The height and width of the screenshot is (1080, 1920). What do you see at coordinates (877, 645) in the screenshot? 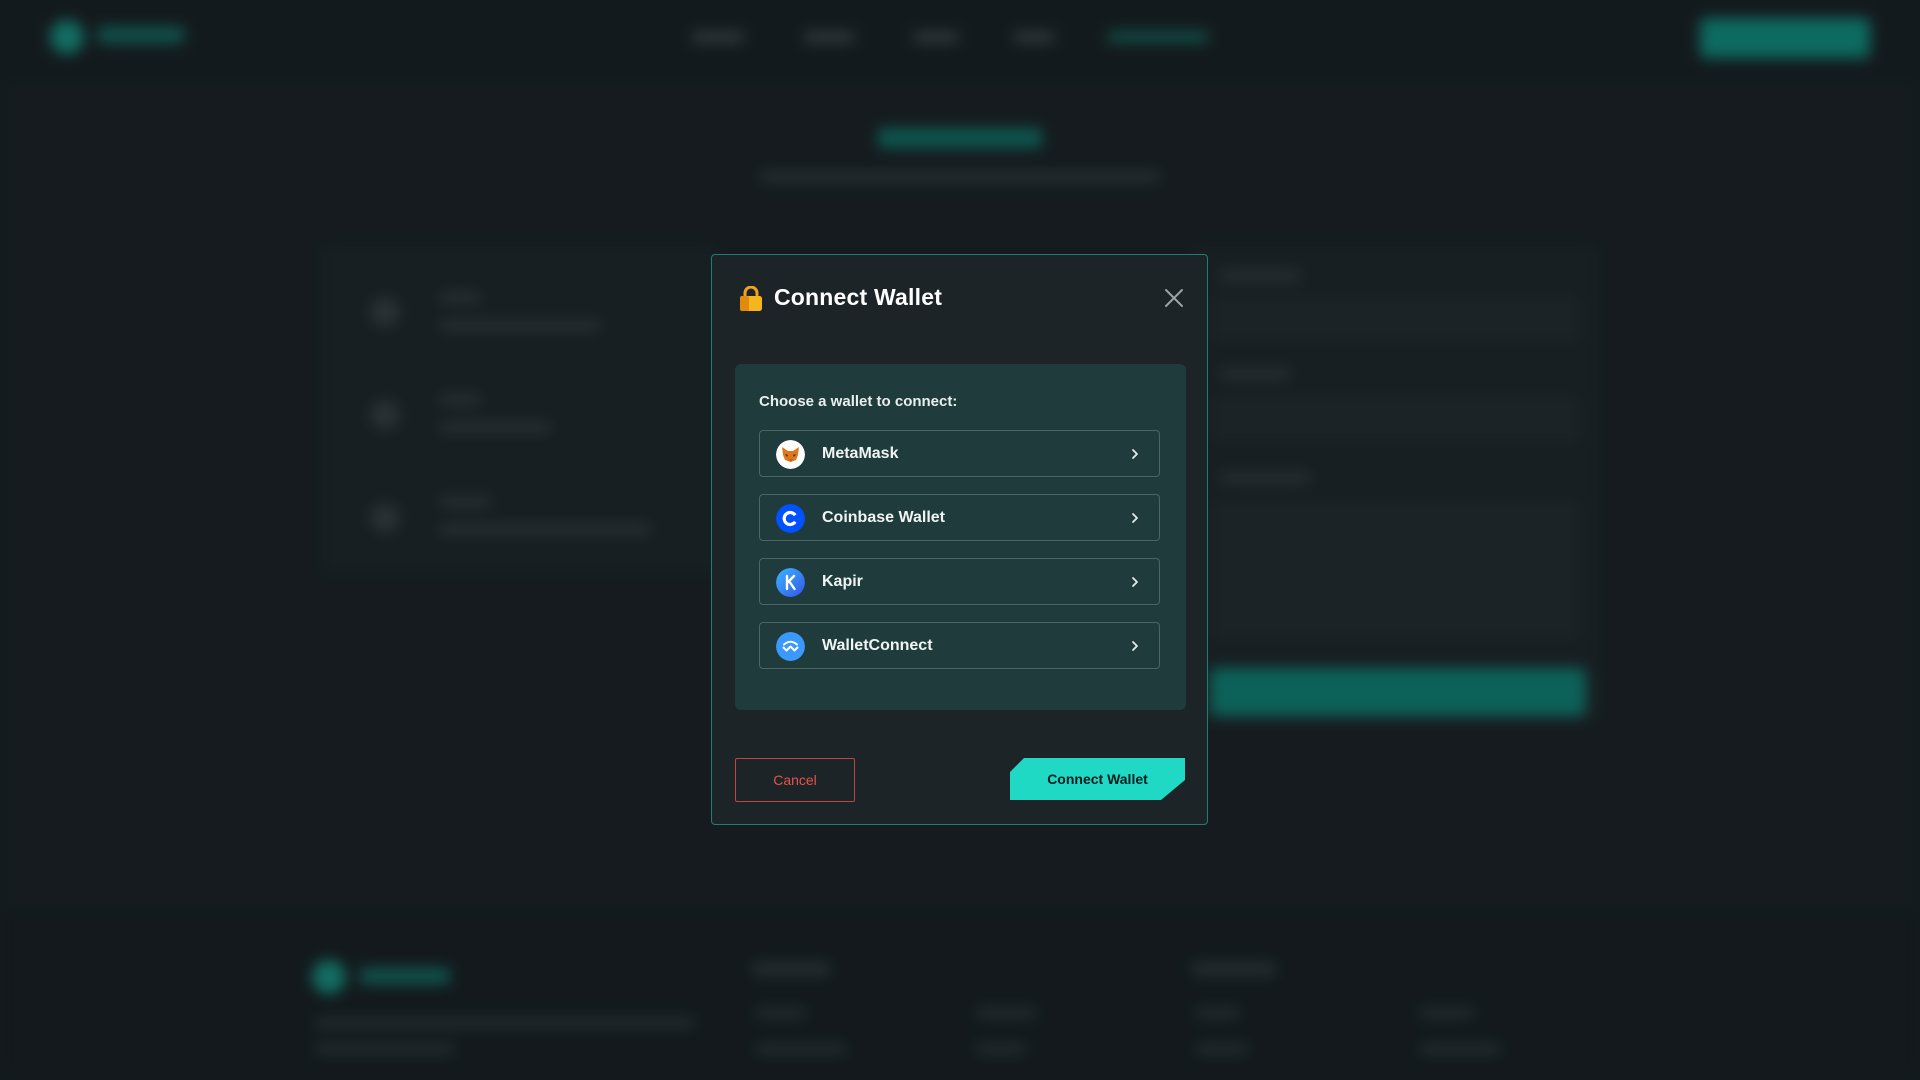
I see `wallet-option-label: WalletConnect` at bounding box center [877, 645].